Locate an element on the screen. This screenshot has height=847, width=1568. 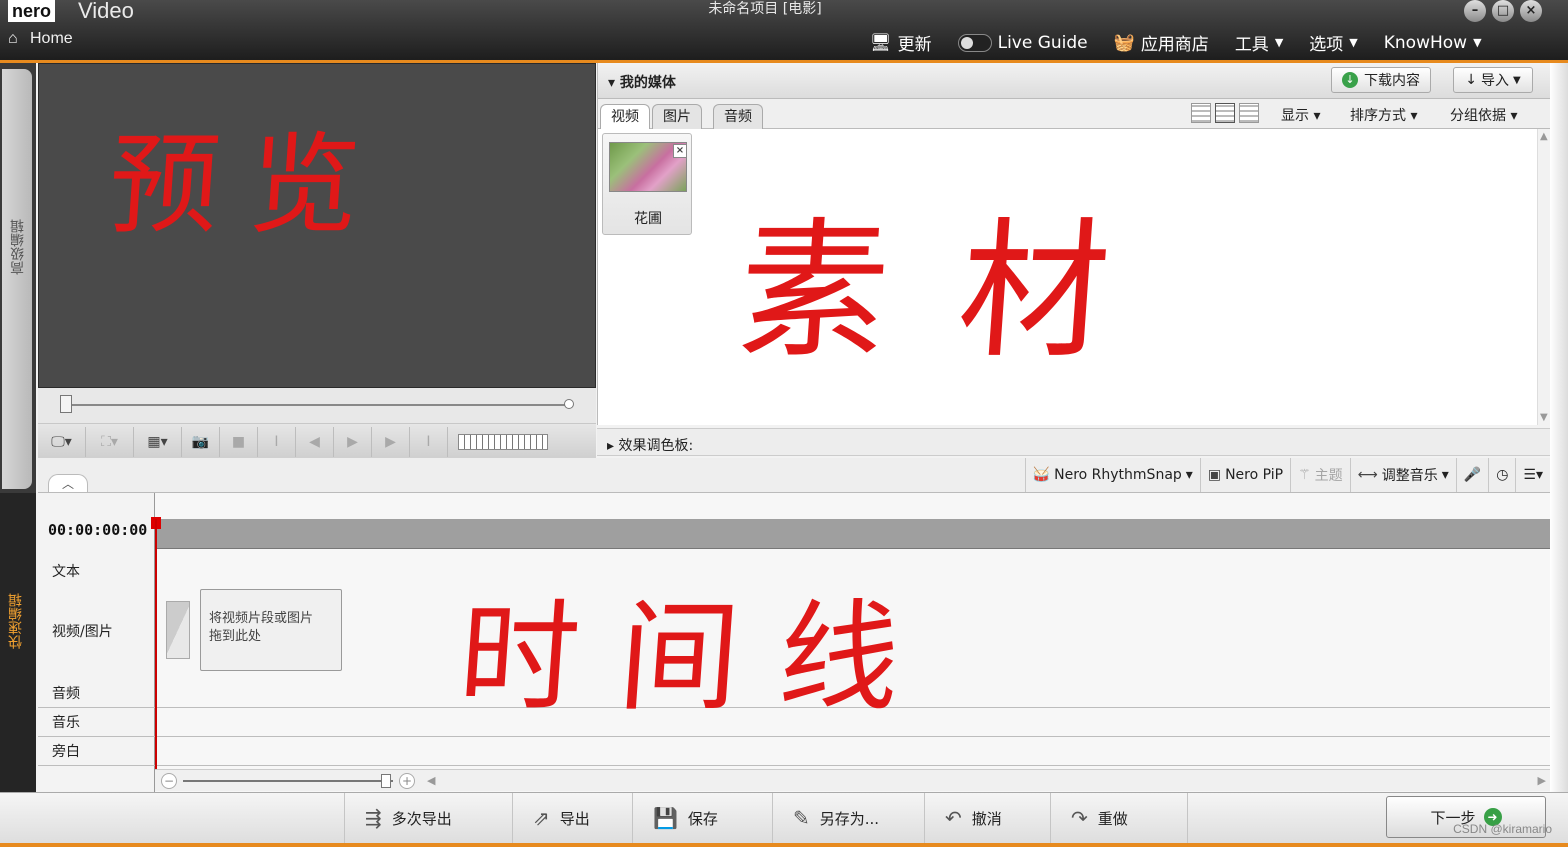
redo-button: ↷ 重做 is located at coordinates (1119, 818).